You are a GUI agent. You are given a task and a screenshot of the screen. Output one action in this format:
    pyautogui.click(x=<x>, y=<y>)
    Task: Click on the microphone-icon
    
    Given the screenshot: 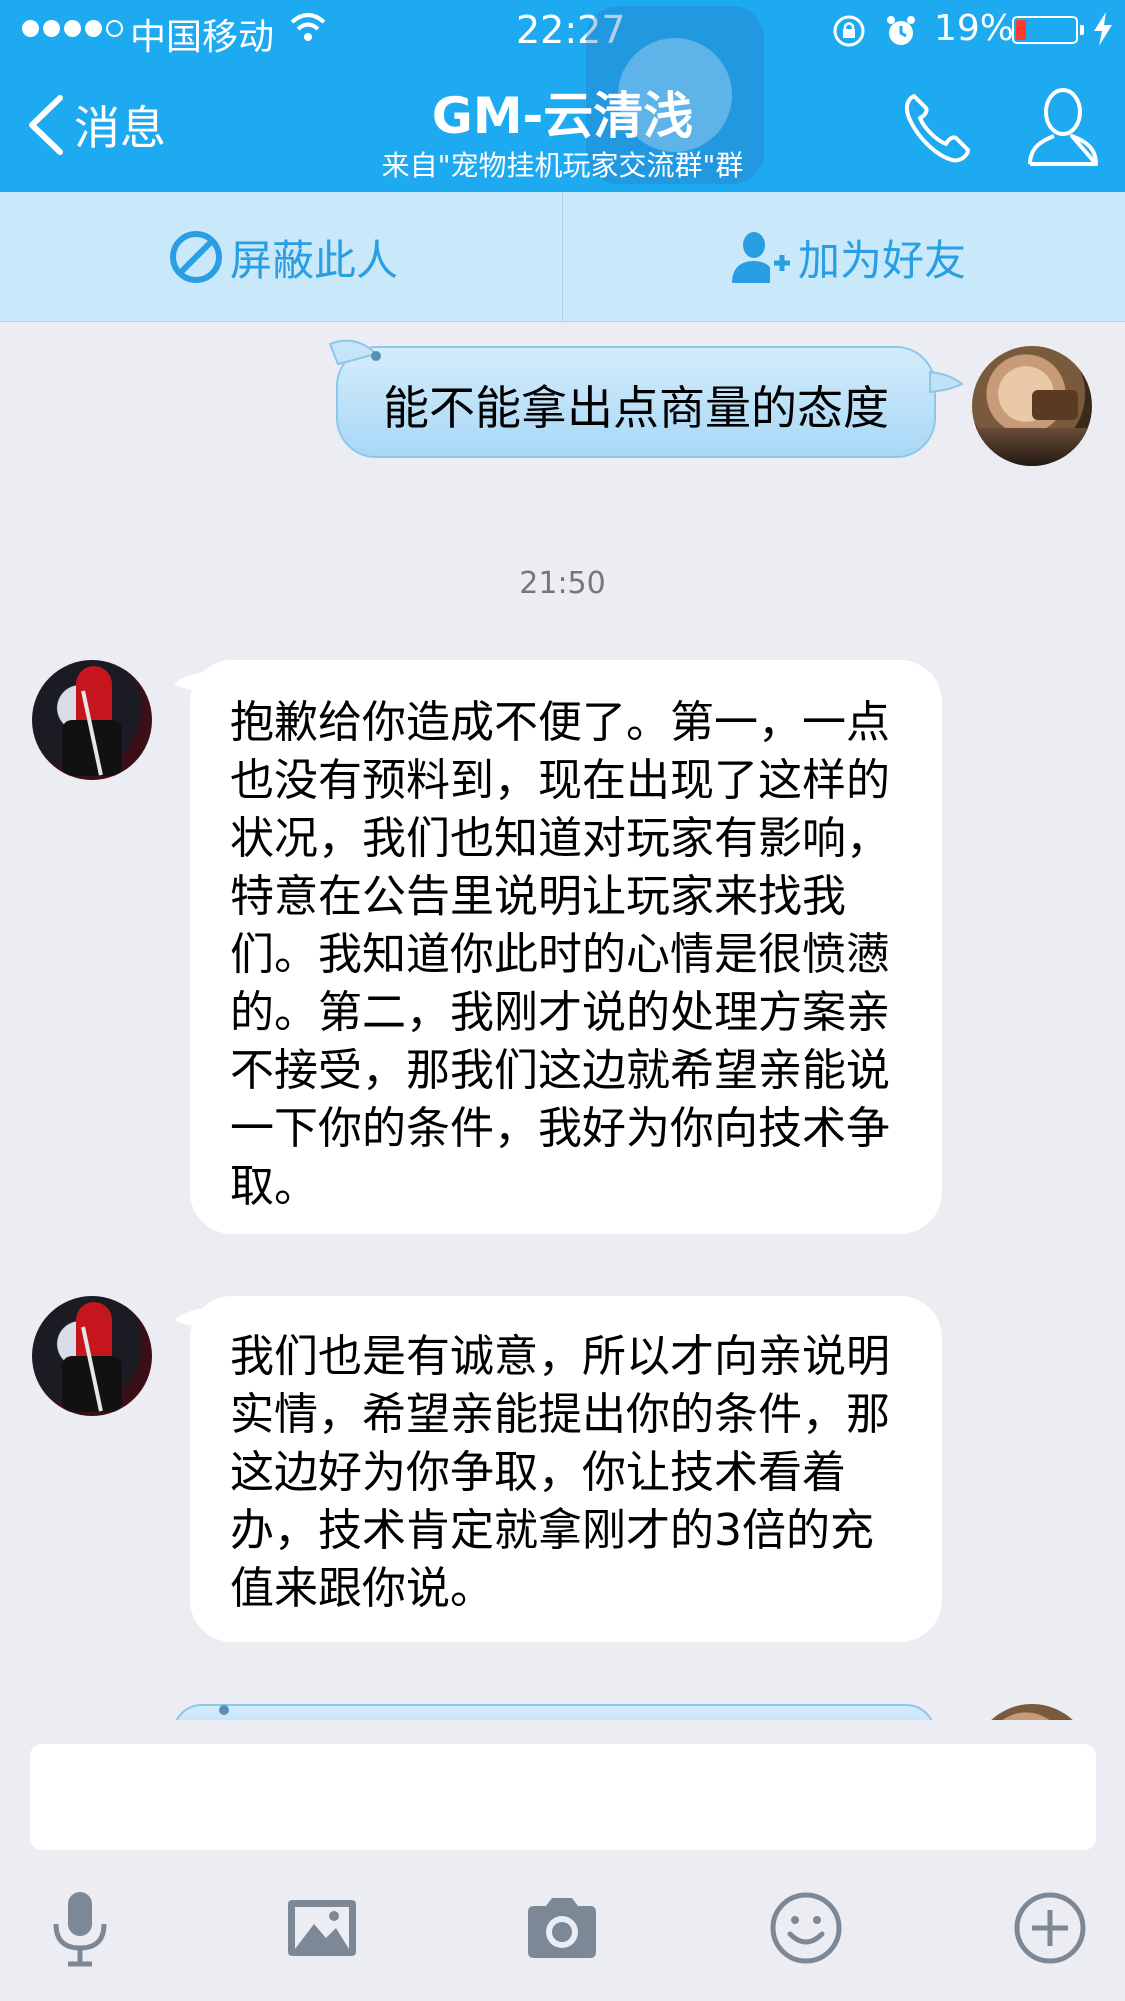 What is the action you would take?
    pyautogui.click(x=80, y=1928)
    